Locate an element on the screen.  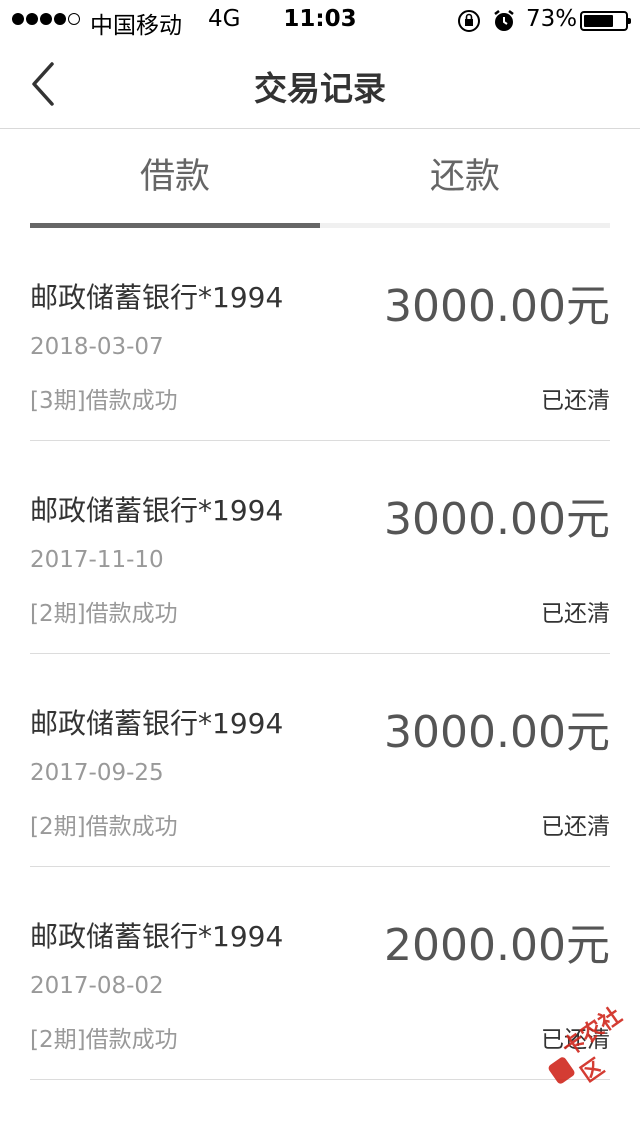
battery-percent: 73% is located at coordinates (552, 19).